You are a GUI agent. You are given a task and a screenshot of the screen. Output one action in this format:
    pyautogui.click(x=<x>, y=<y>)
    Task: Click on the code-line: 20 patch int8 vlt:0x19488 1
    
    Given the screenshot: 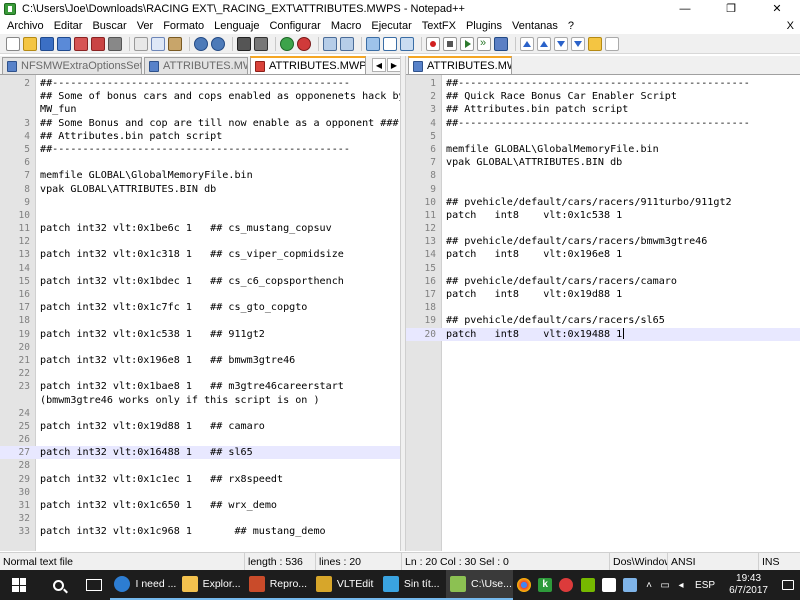 What is the action you would take?
    pyautogui.click(x=603, y=334)
    